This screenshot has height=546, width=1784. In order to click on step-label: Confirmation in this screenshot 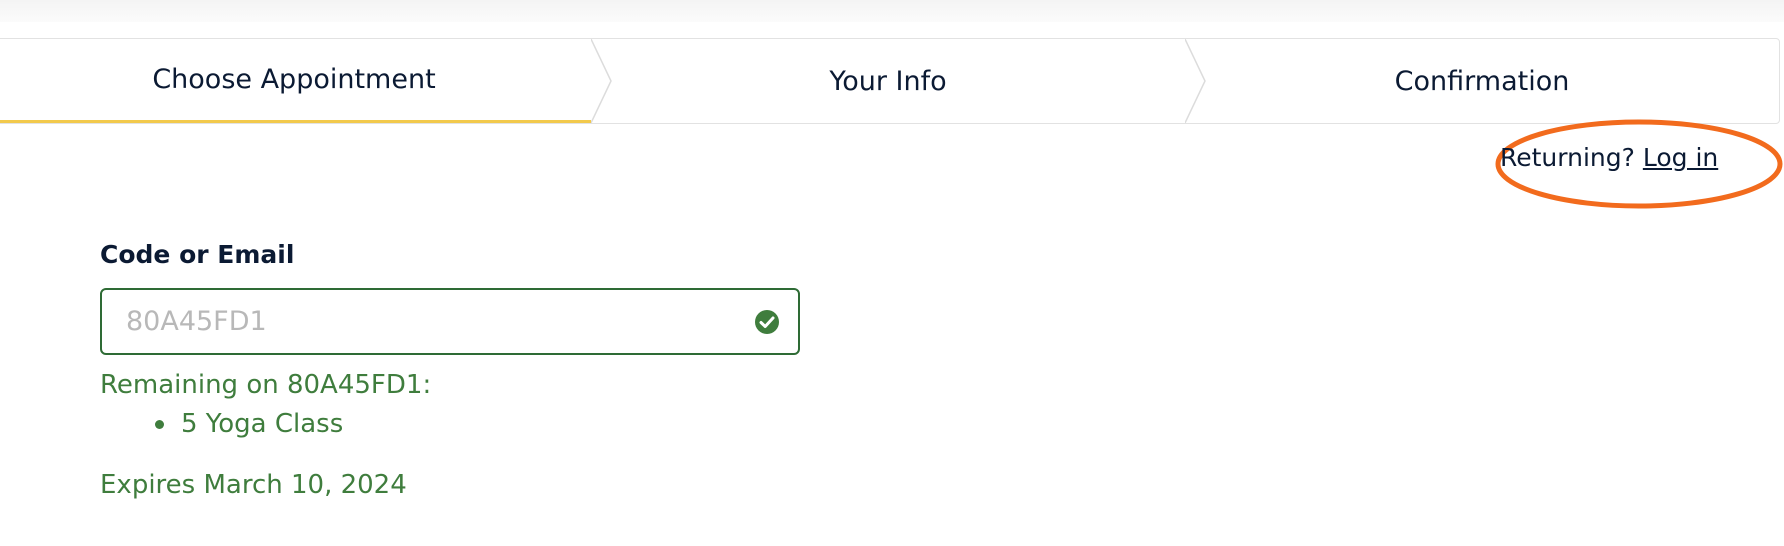, I will do `click(1482, 81)`.